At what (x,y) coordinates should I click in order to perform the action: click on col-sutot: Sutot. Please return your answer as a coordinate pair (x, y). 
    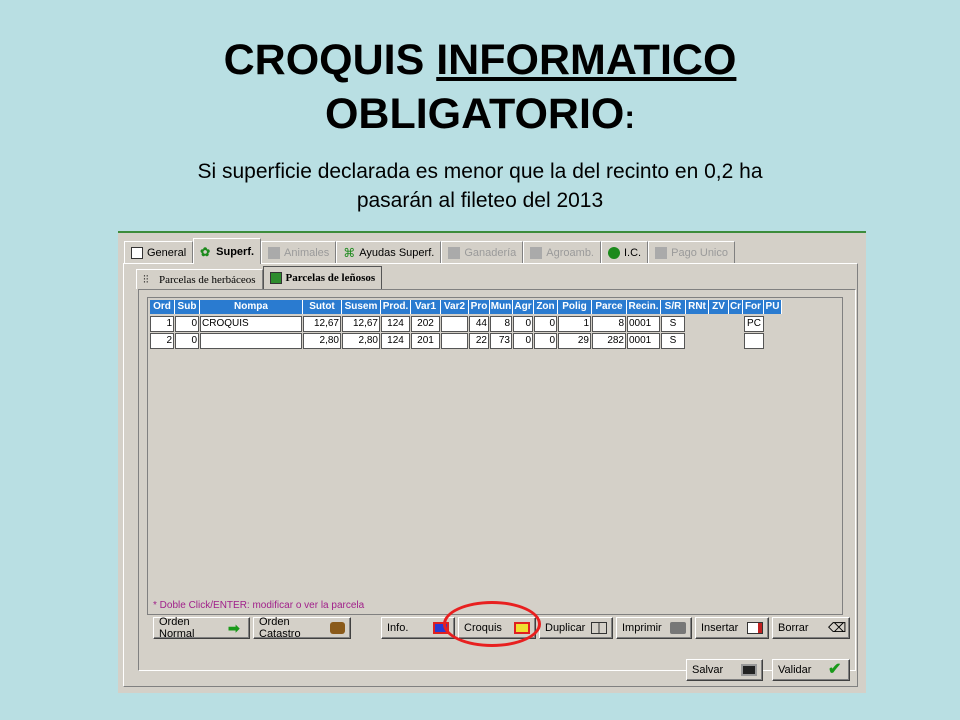
    Looking at the image, I should click on (322, 307).